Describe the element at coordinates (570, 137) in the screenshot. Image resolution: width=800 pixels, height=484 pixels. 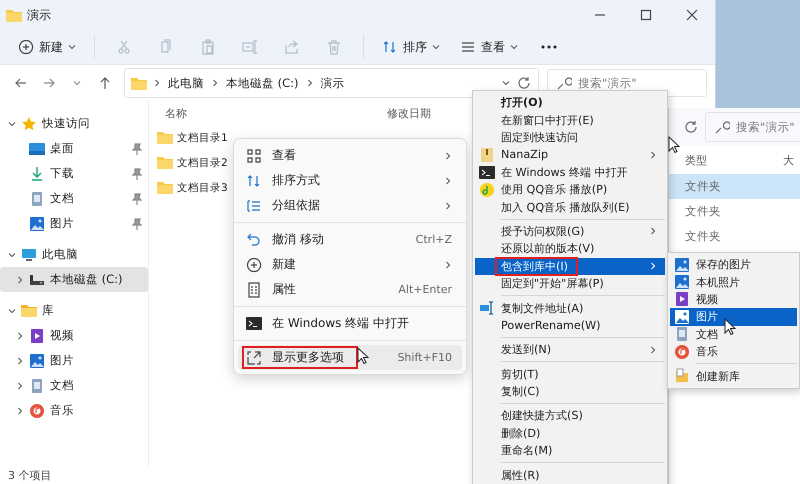
I see `menu-item: 固定到快速访问` at that location.